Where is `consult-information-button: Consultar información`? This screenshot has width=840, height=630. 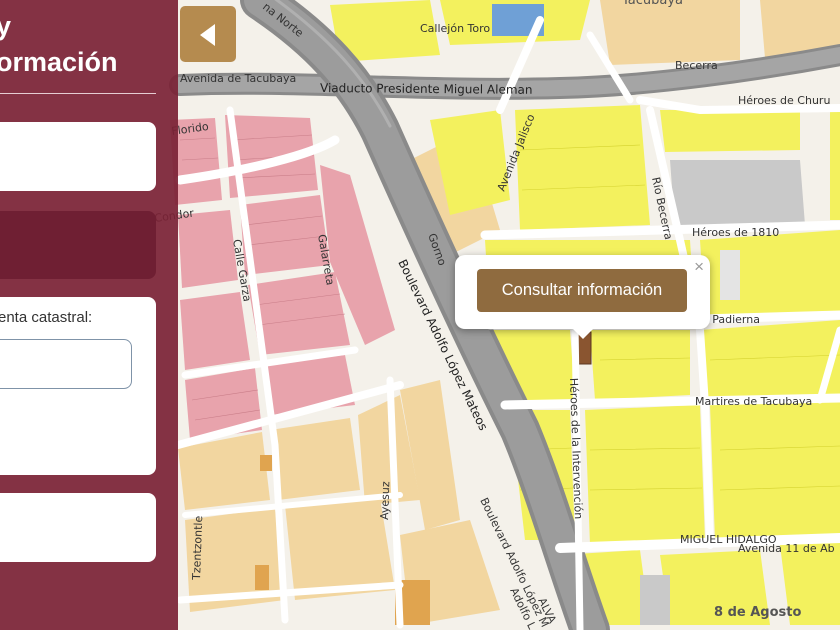
consult-information-button: Consultar información is located at coordinates (582, 290).